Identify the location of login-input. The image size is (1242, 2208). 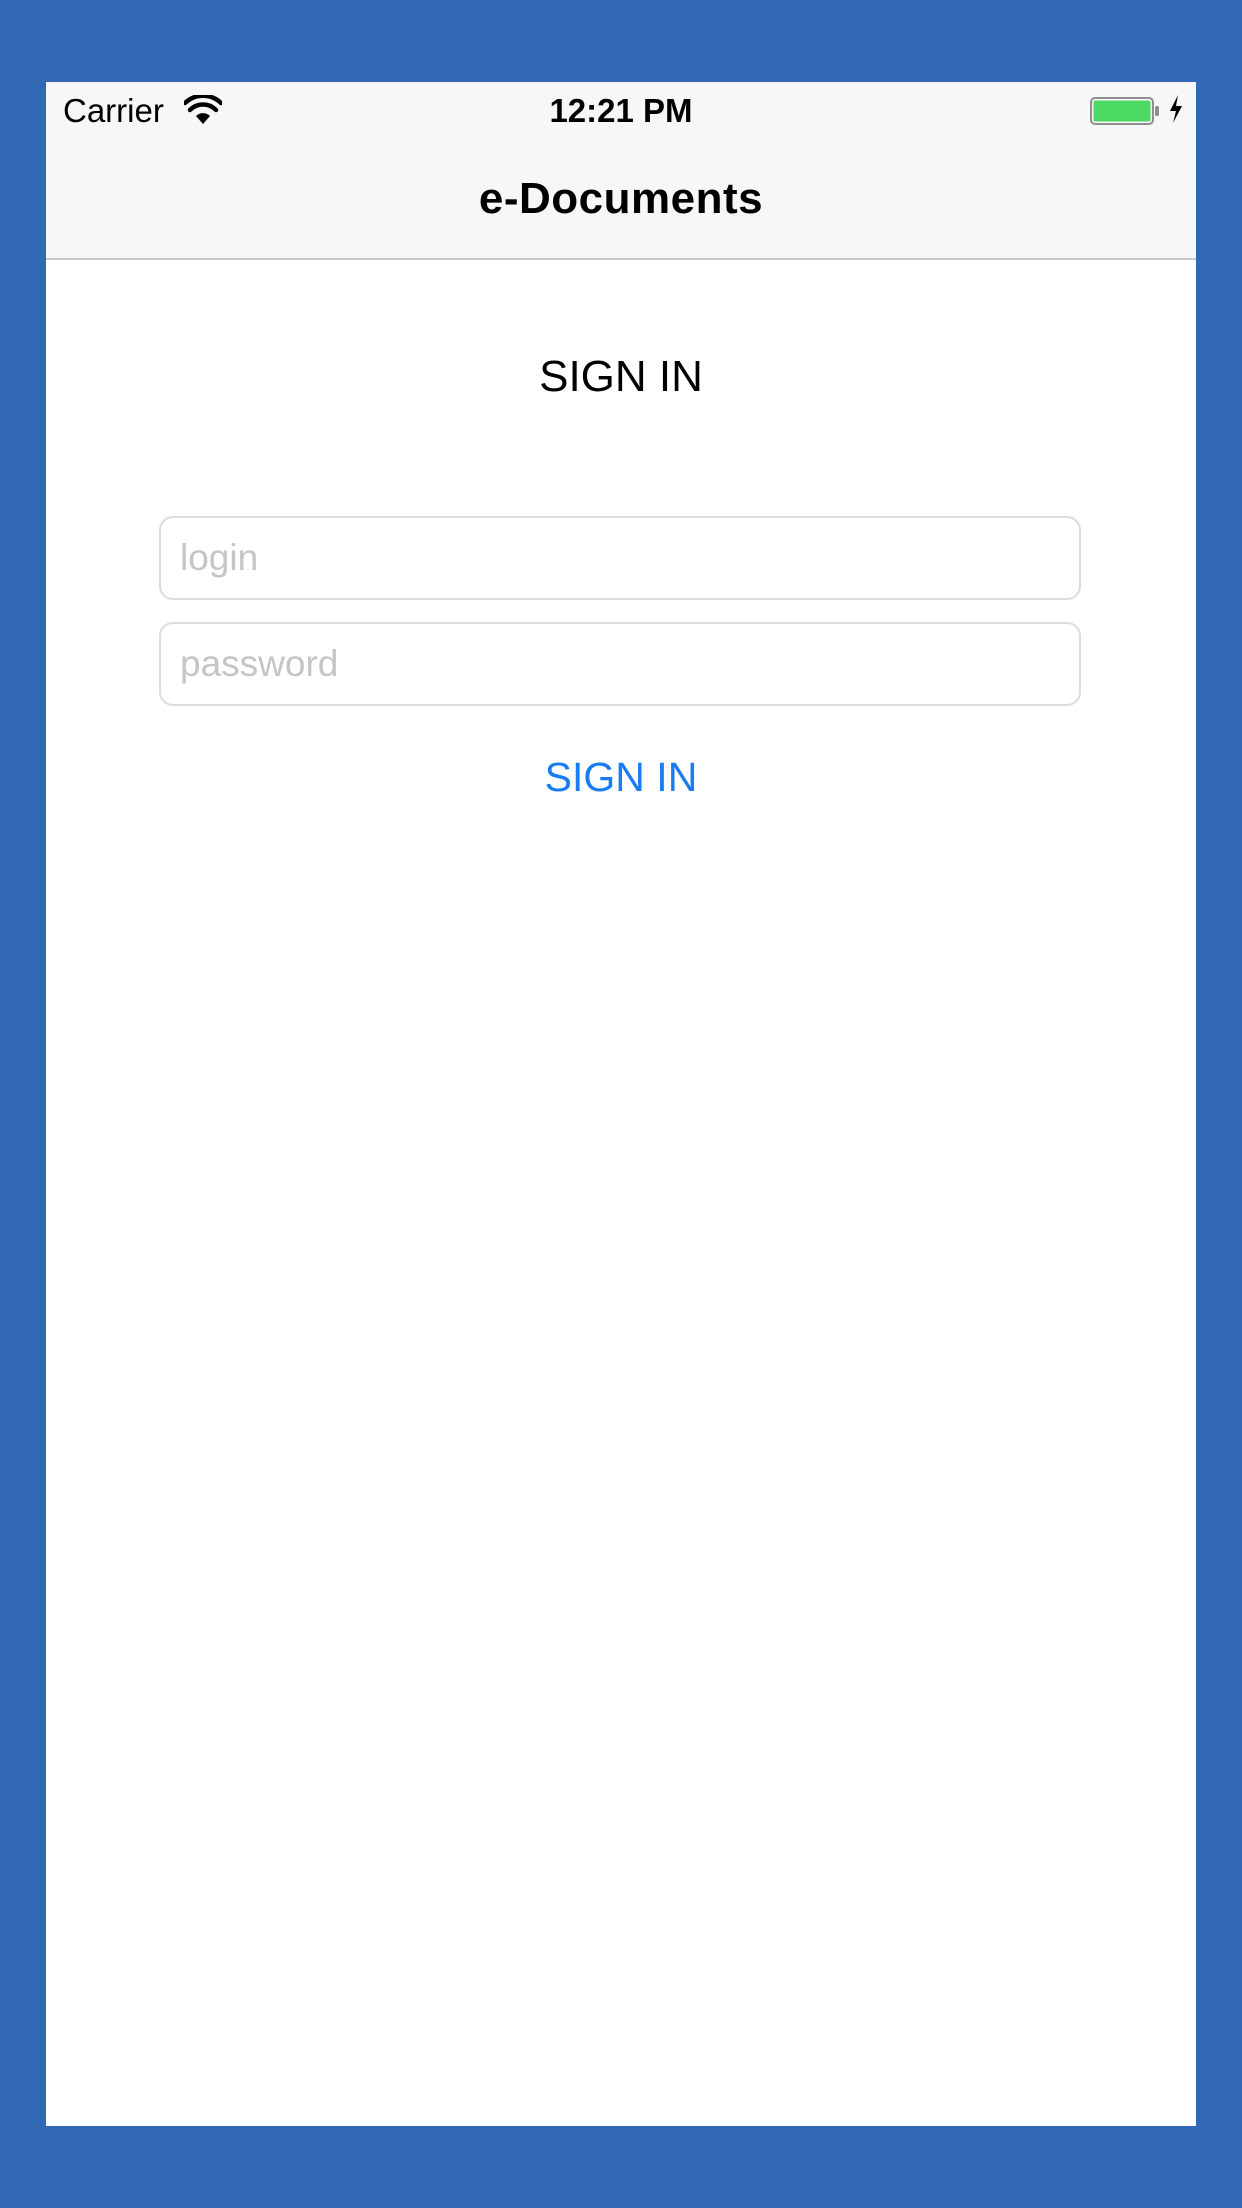
(620, 558).